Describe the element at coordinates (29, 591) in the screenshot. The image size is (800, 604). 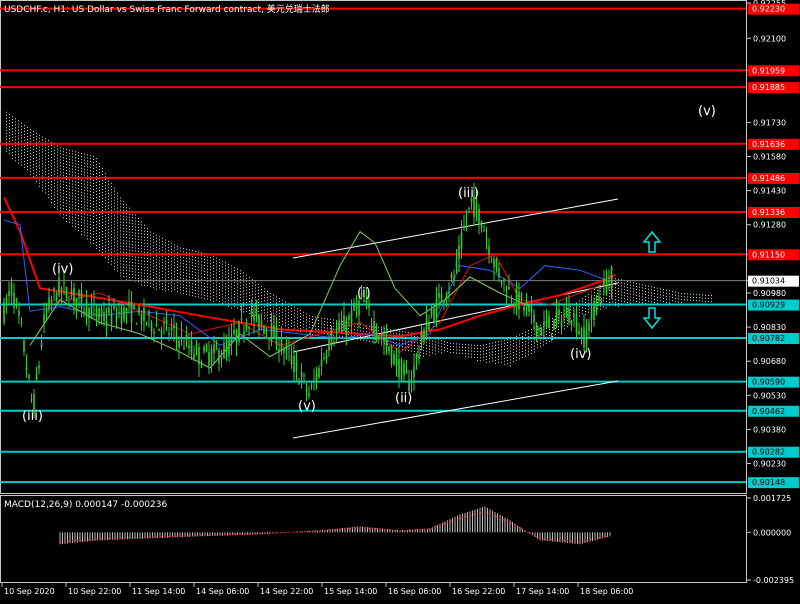
I see `time-tick-label: 10 Sep 2020` at that location.